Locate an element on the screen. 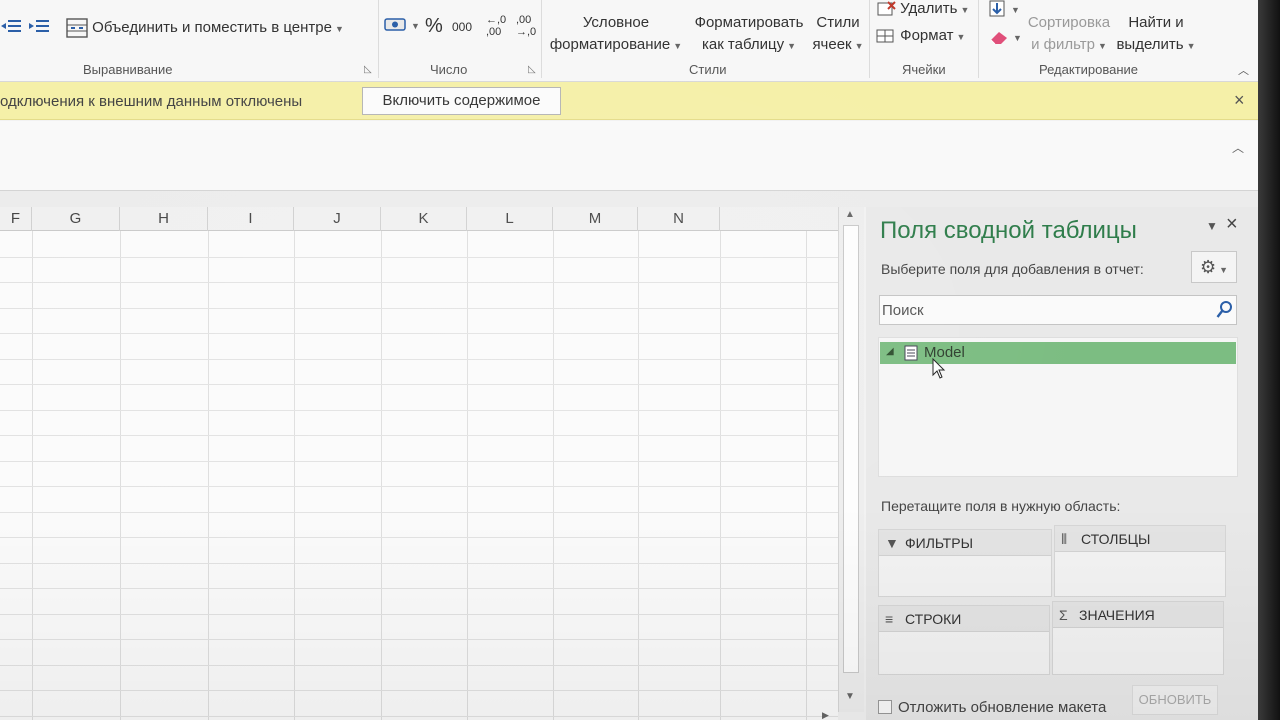  decrease-decimal-button: ,00 →,0 is located at coordinates (529, 26).